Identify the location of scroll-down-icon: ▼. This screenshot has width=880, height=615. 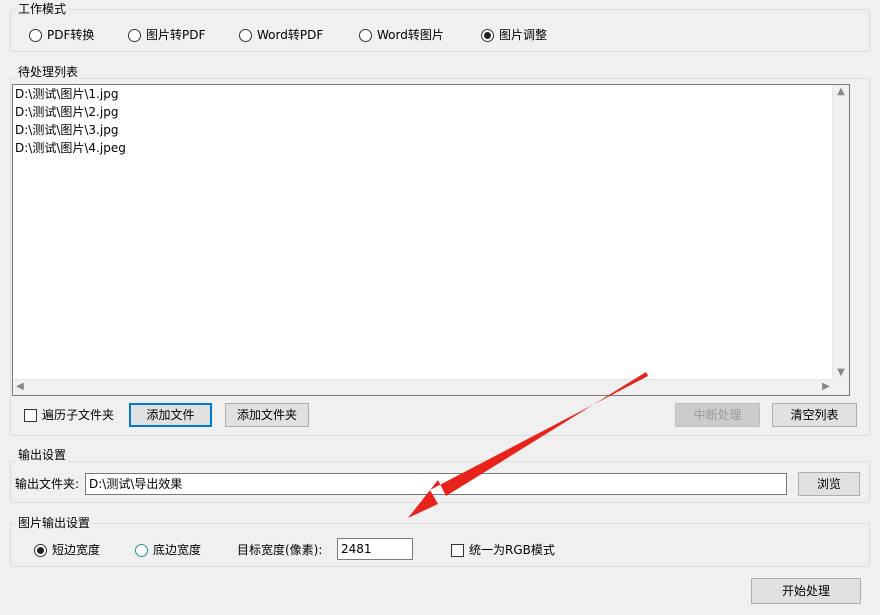
(841, 373).